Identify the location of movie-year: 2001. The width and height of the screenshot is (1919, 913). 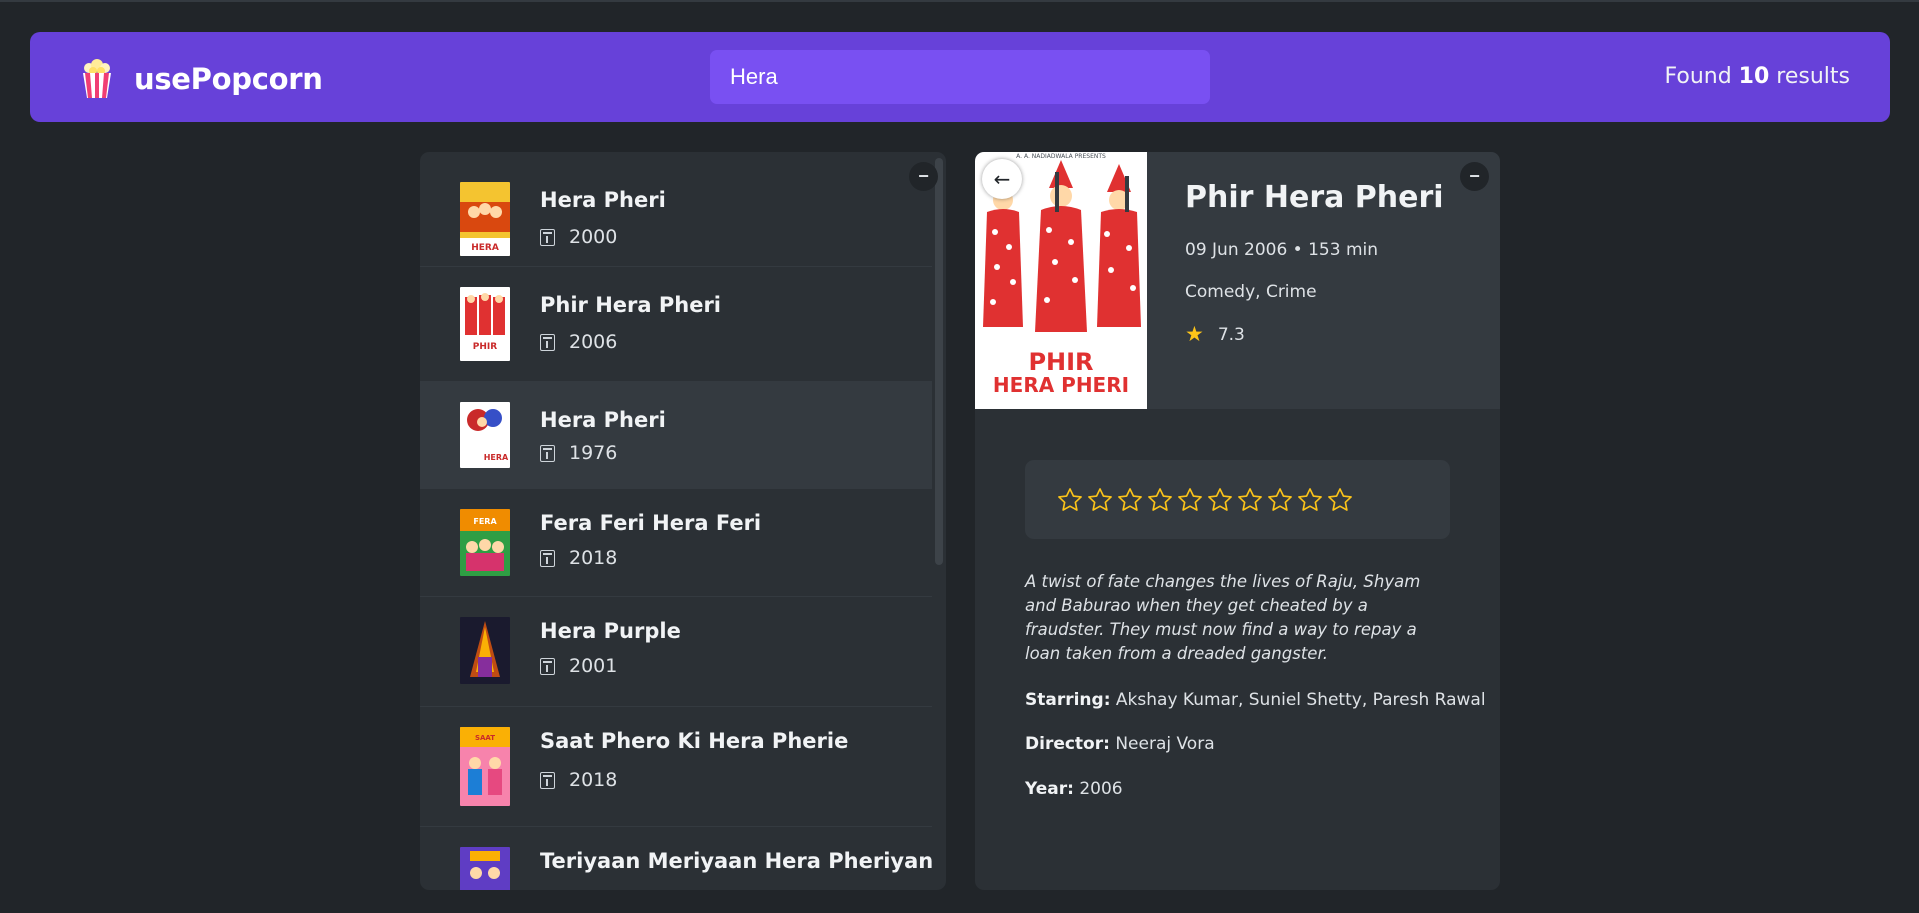
(578, 666).